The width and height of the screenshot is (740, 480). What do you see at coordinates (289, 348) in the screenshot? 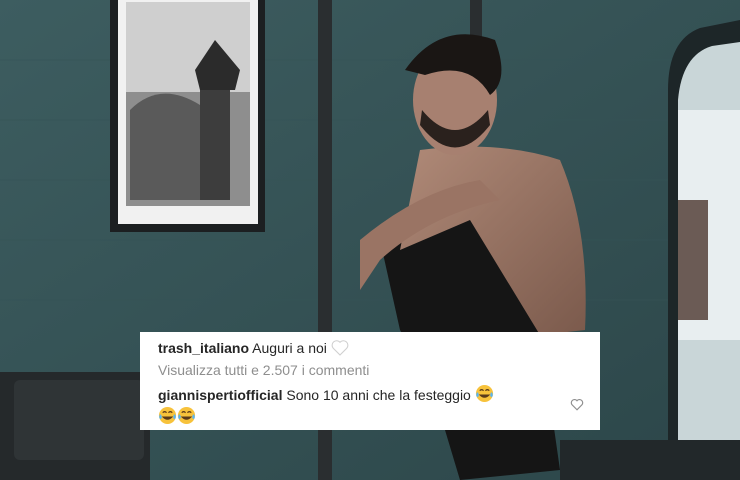
I see `comment-text: Auguri a noi` at bounding box center [289, 348].